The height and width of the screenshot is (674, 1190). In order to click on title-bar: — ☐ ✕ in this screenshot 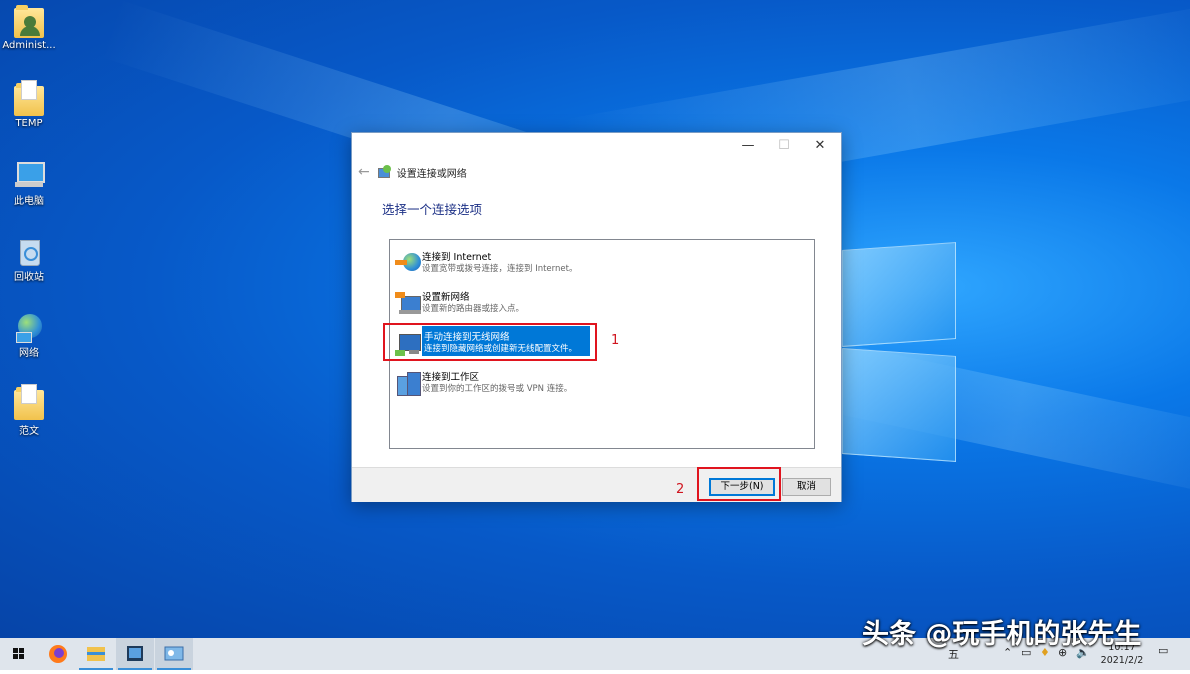, I will do `click(596, 145)`.